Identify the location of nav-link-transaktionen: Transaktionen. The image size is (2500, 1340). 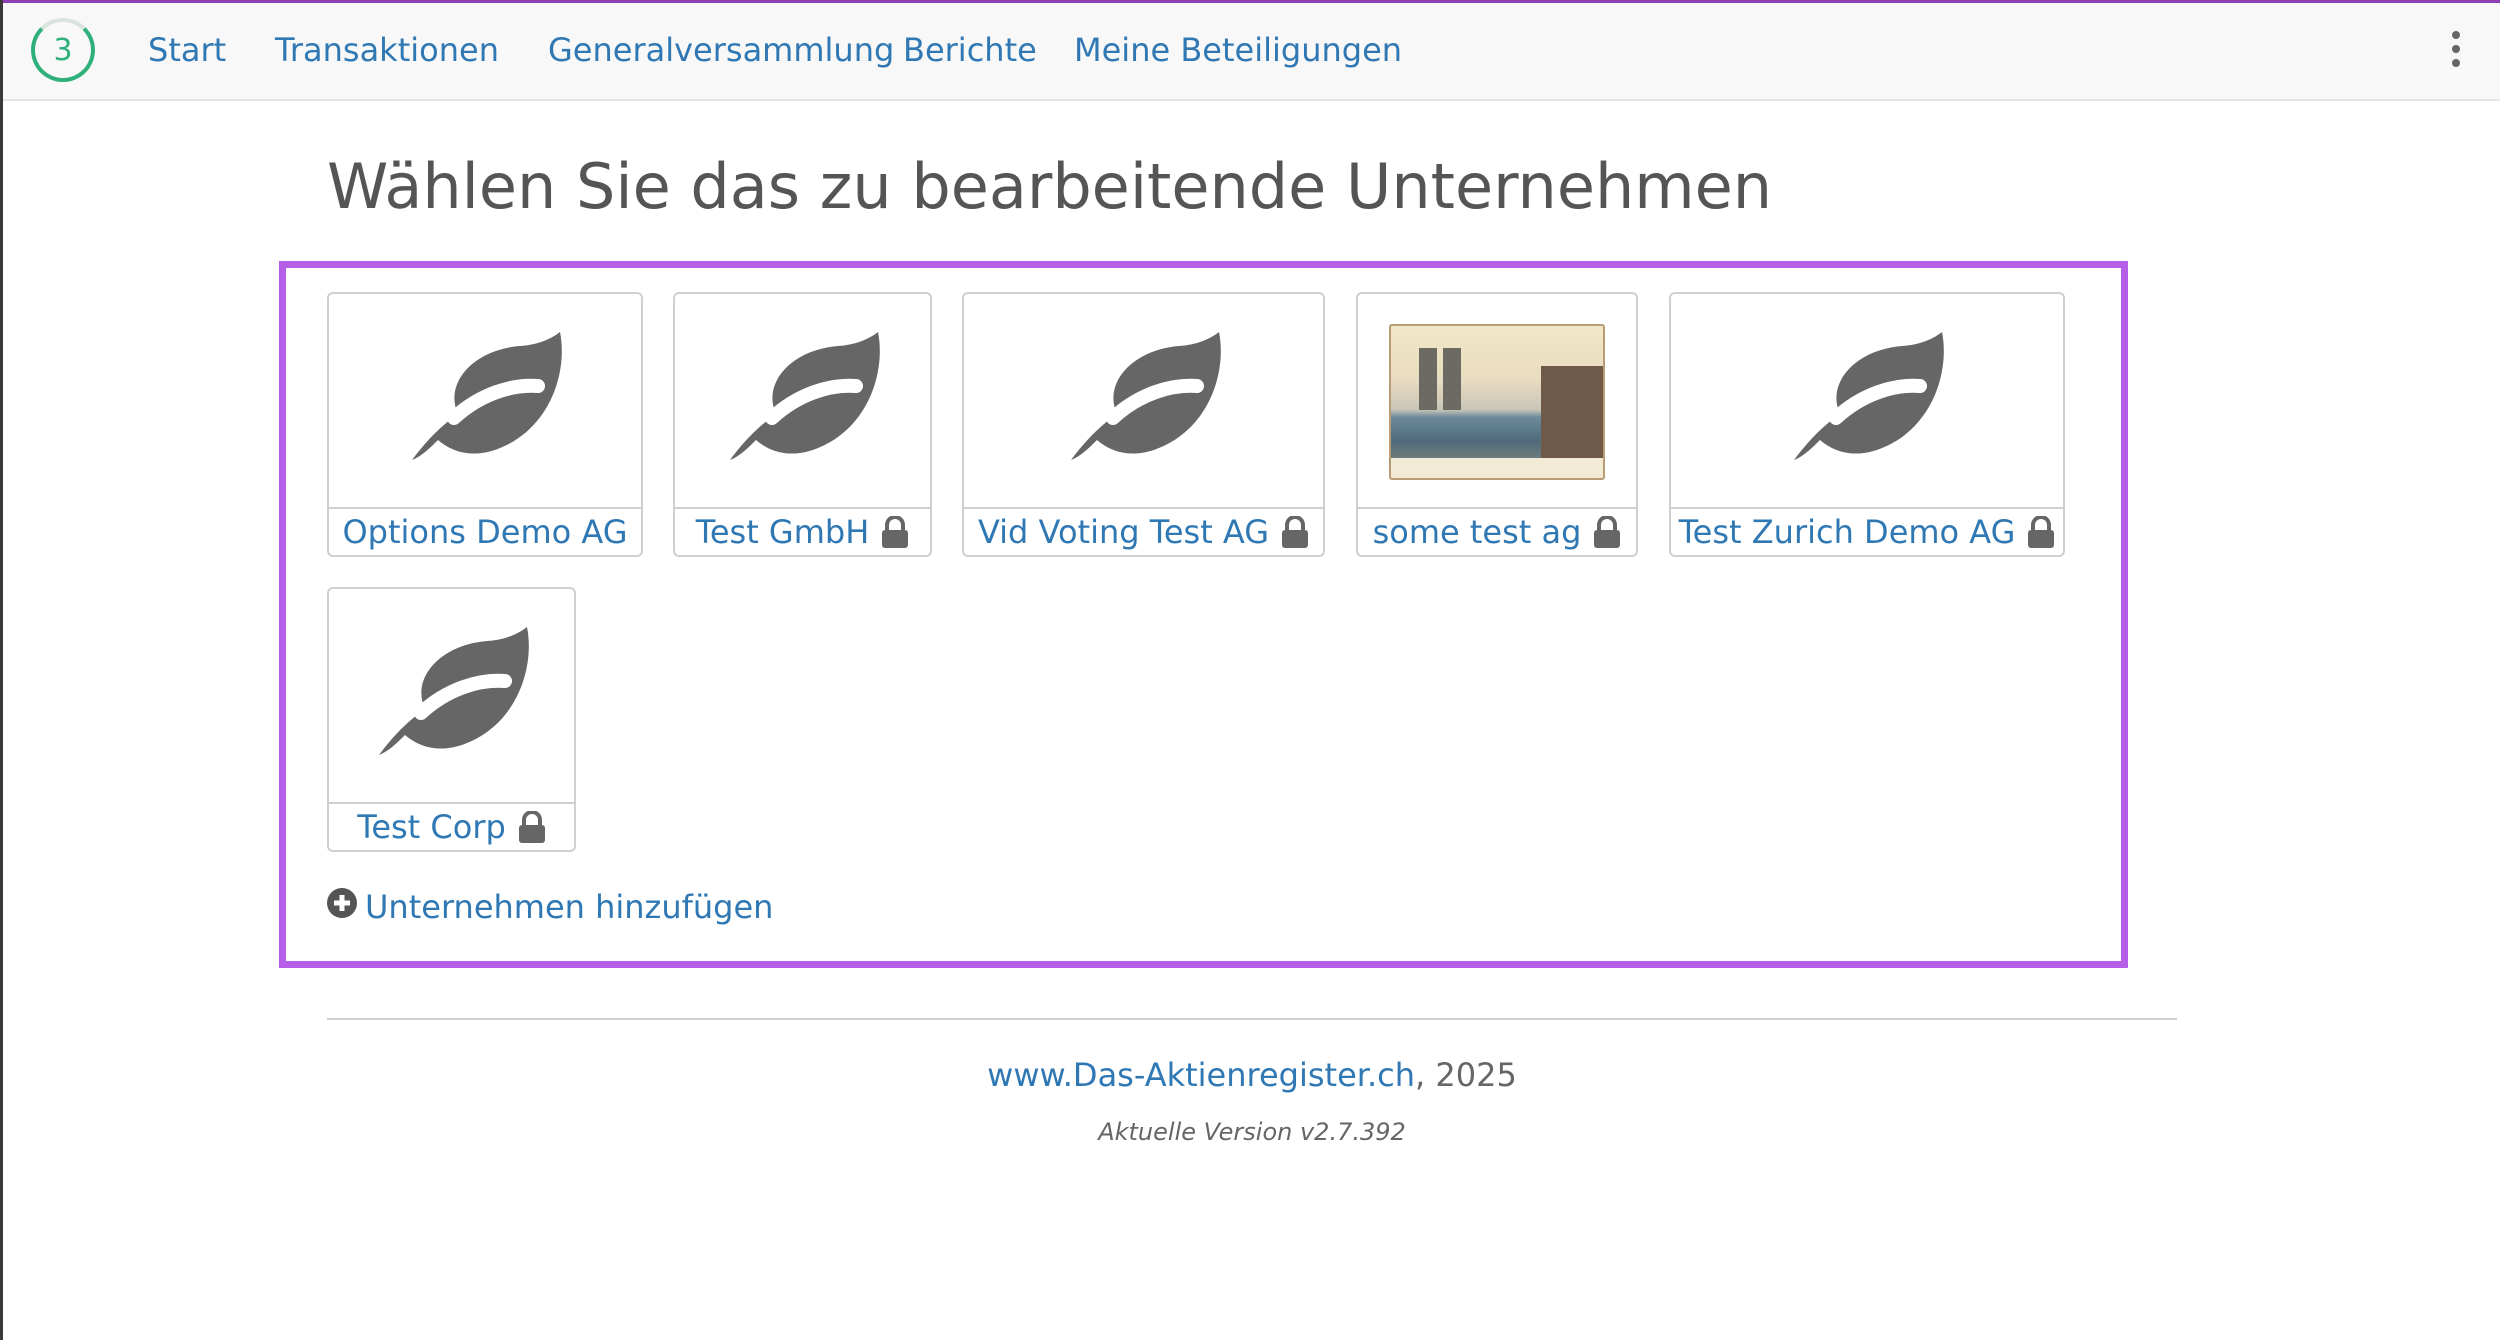
(387, 50).